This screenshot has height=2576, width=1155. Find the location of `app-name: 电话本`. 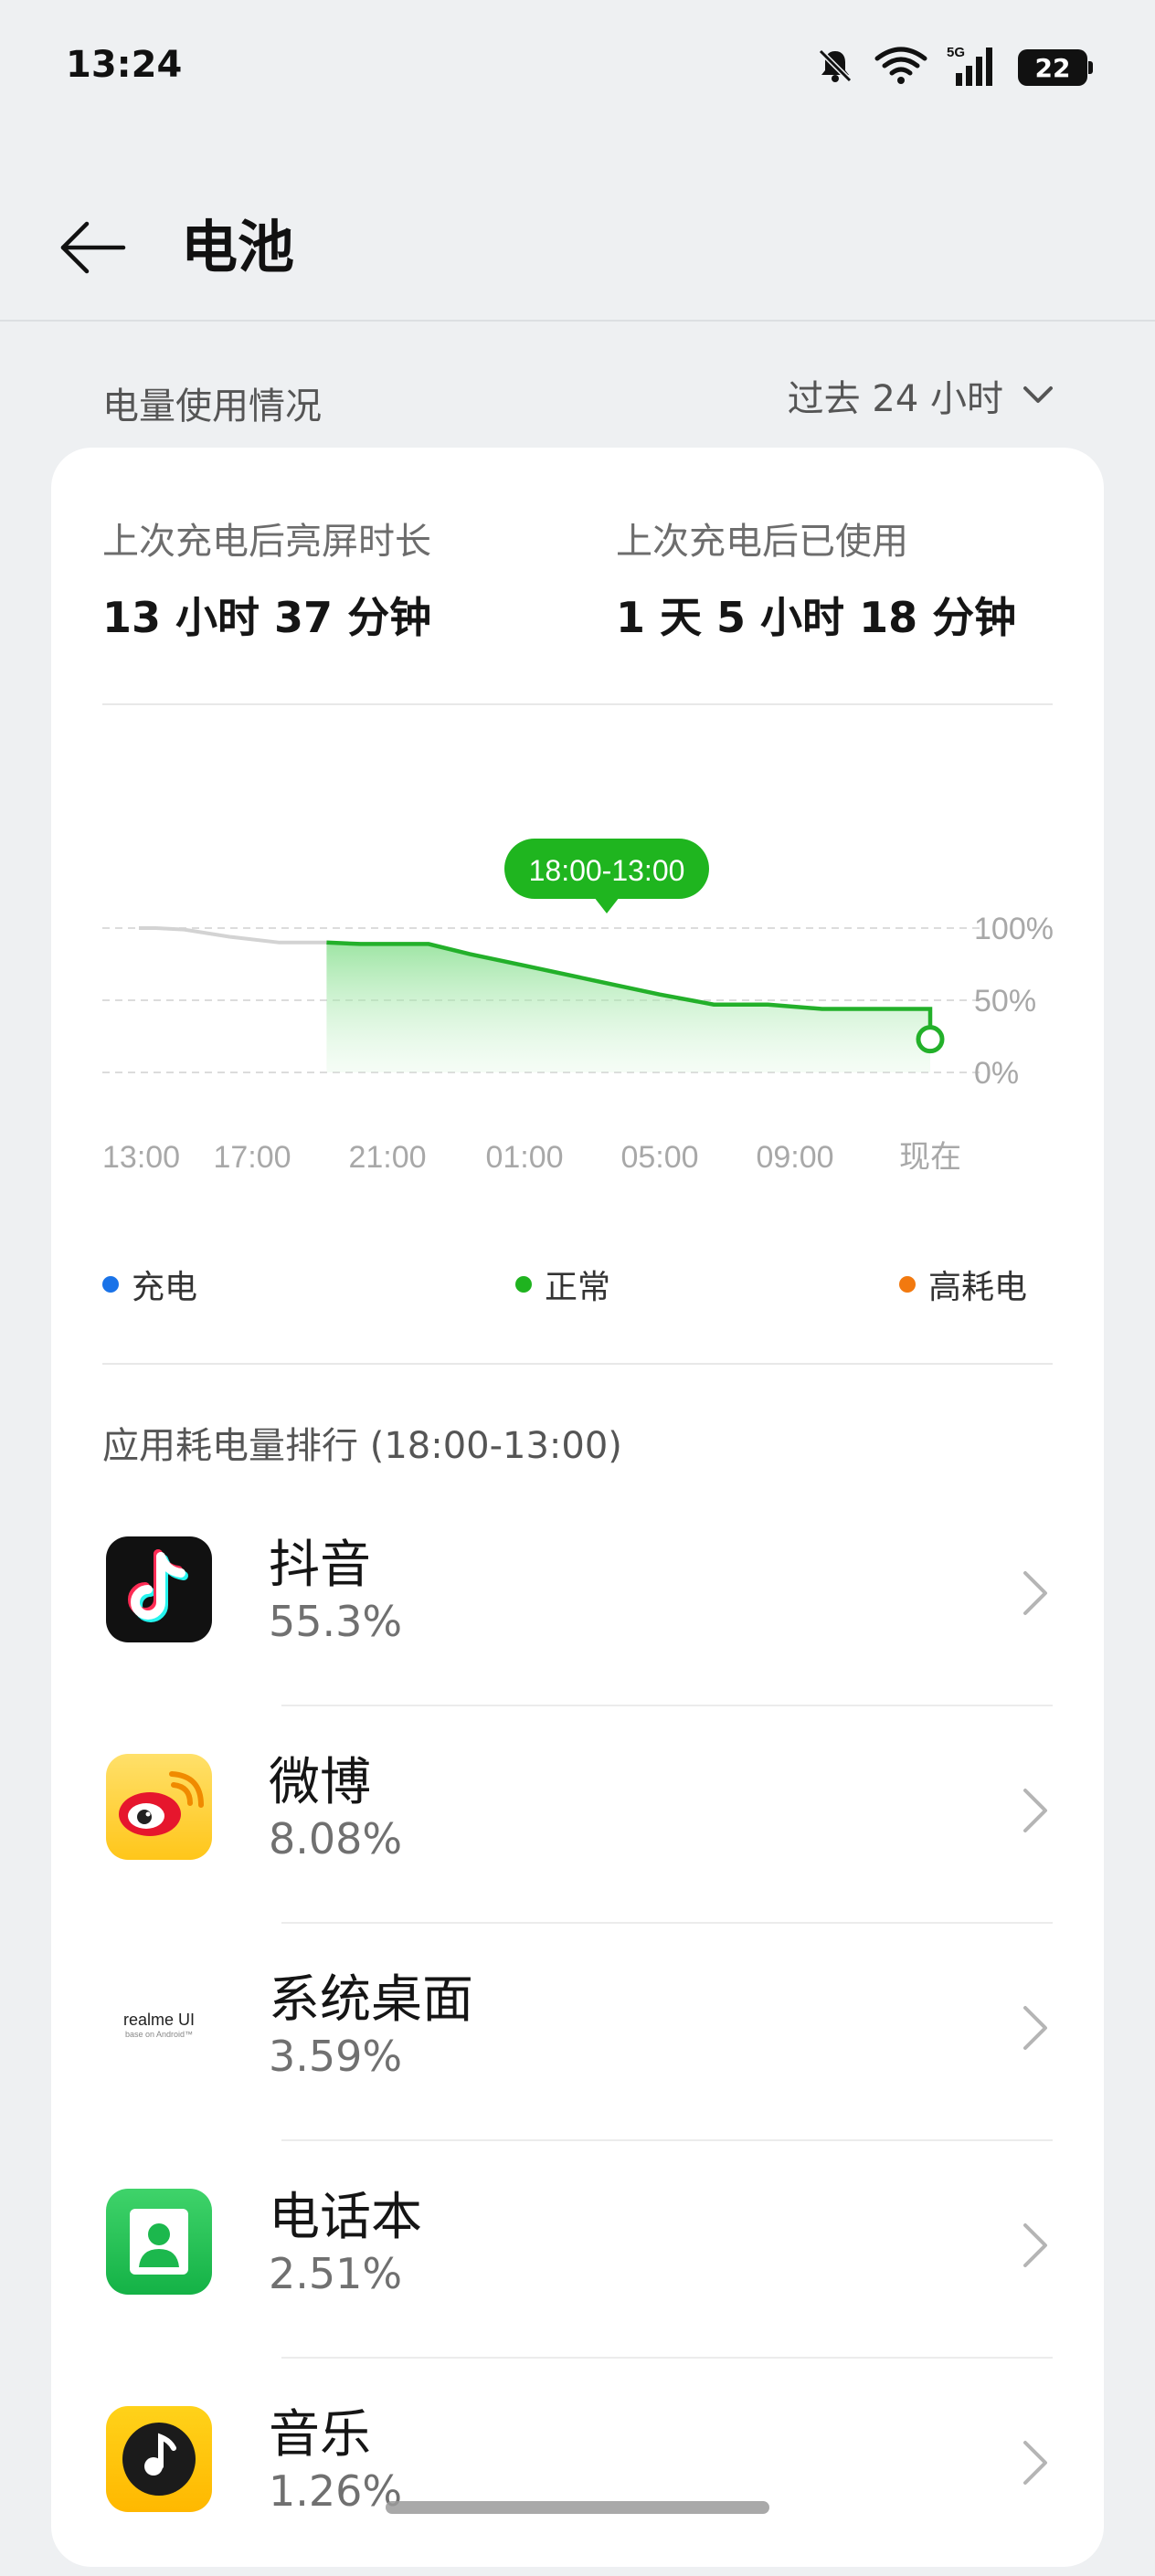

app-name: 电话本 is located at coordinates (345, 2217).